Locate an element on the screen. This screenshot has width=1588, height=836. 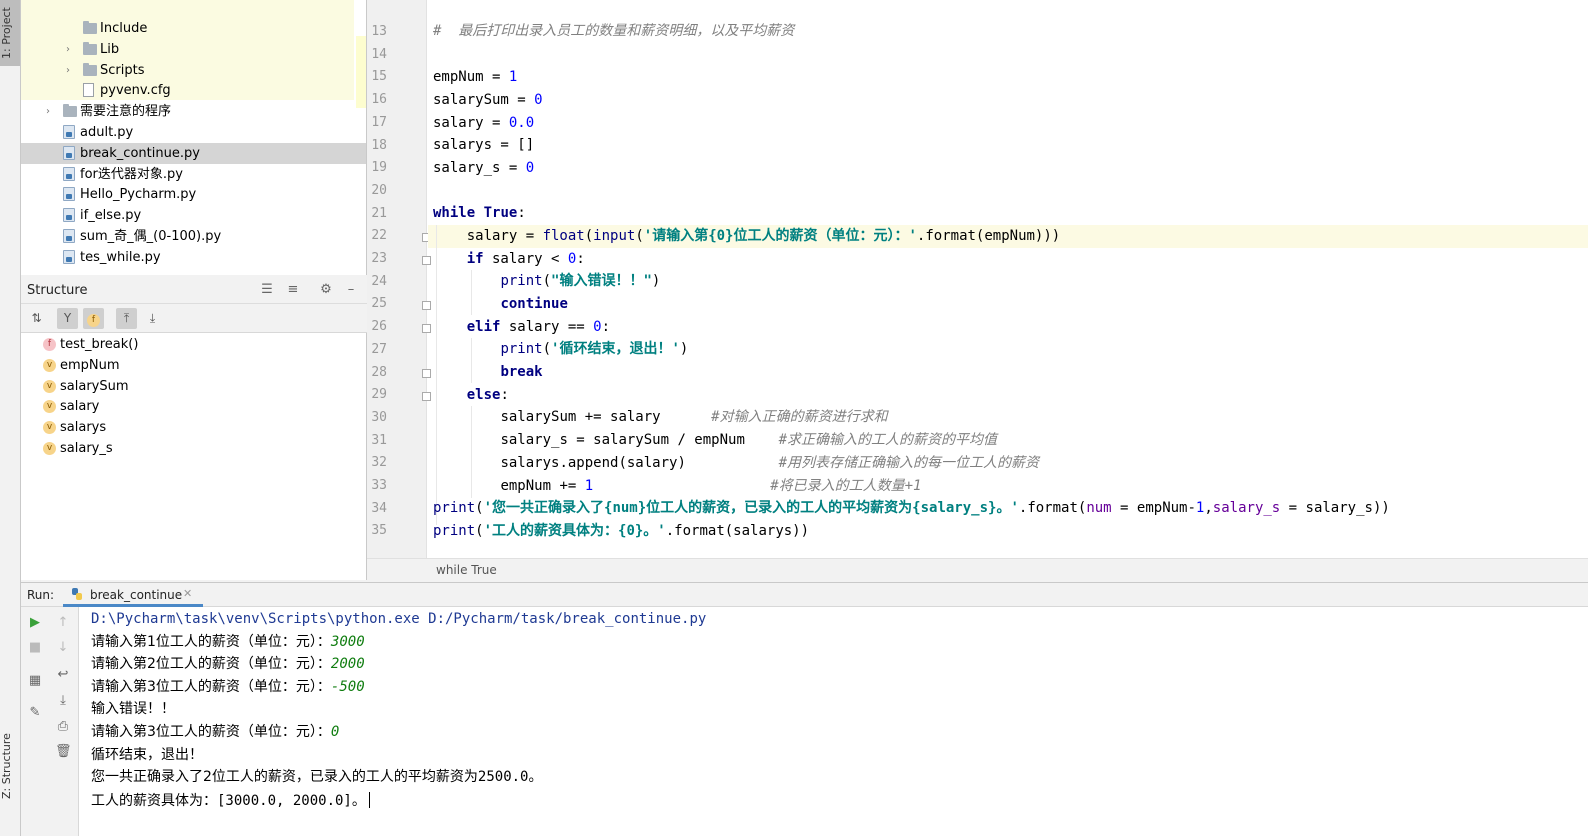
sort-alpha-icon: ⇅ is located at coordinates (36, 318).